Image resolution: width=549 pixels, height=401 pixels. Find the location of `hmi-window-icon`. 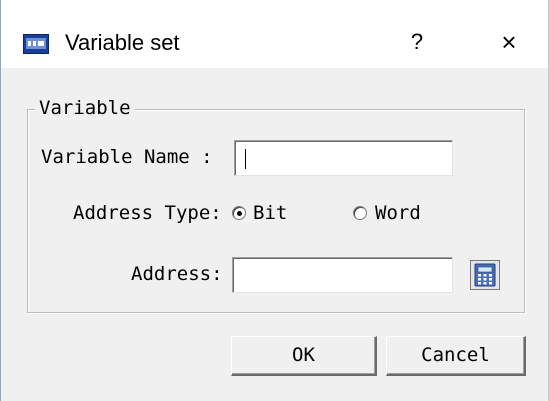

hmi-window-icon is located at coordinates (36, 44).